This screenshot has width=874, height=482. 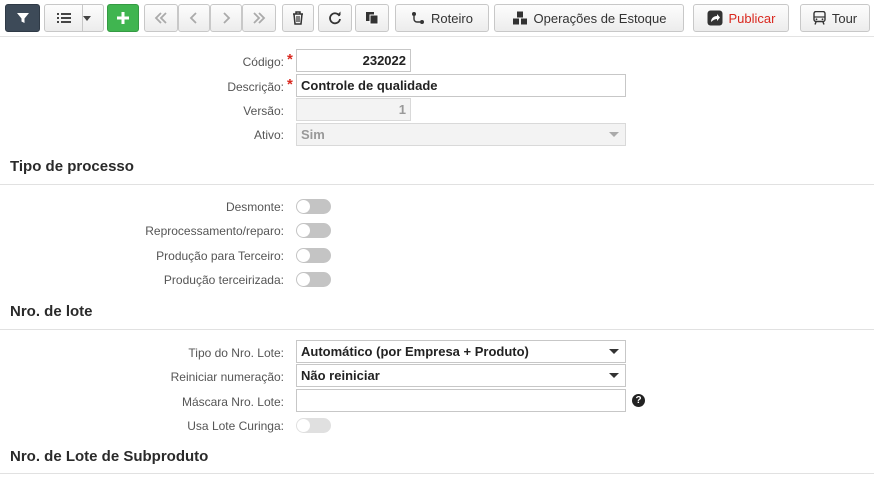 I want to click on curinga-label: Usa Lote Curinga:, so click(x=235, y=426).